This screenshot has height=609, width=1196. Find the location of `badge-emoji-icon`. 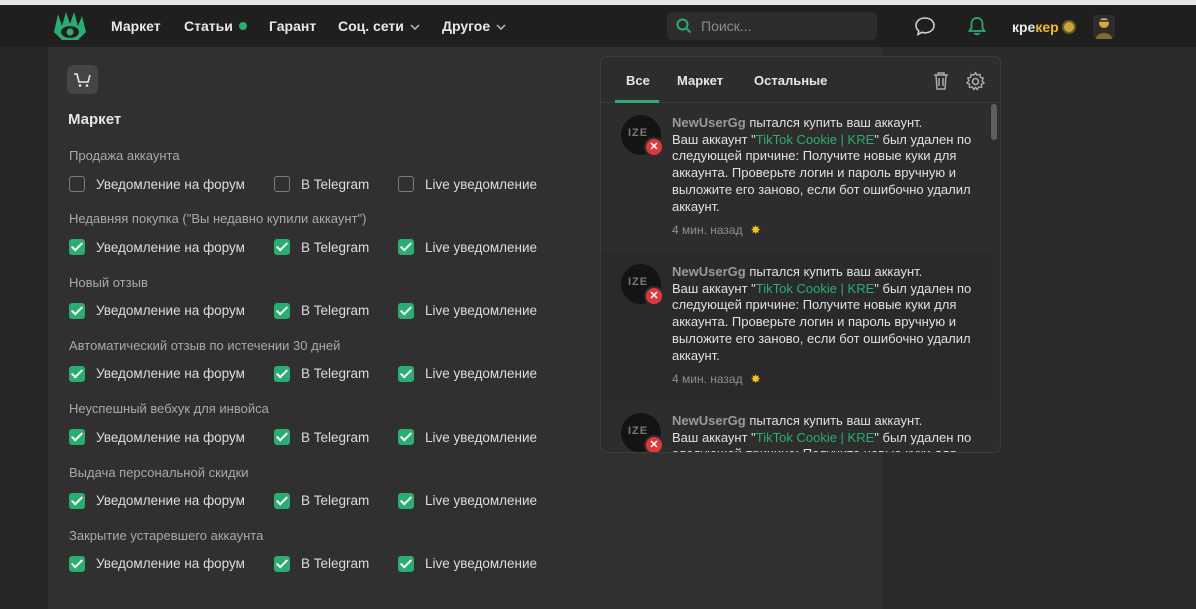

badge-emoji-icon is located at coordinates (1068, 27).